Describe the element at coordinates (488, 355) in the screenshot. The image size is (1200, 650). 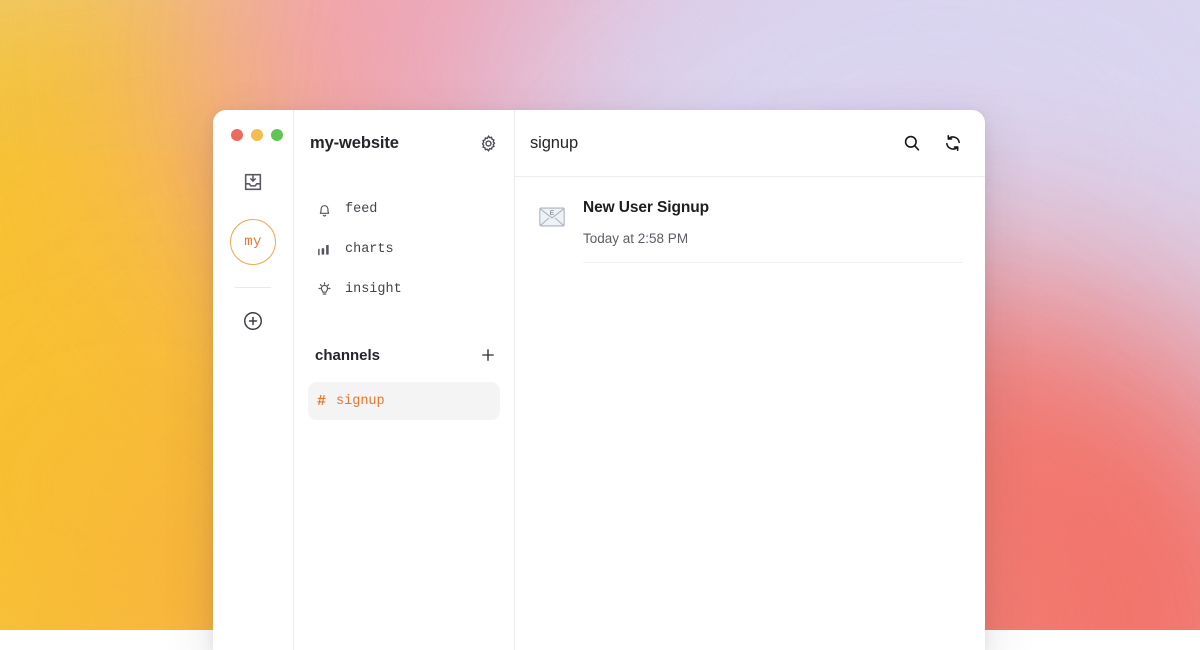
I see `plus-icon` at that location.